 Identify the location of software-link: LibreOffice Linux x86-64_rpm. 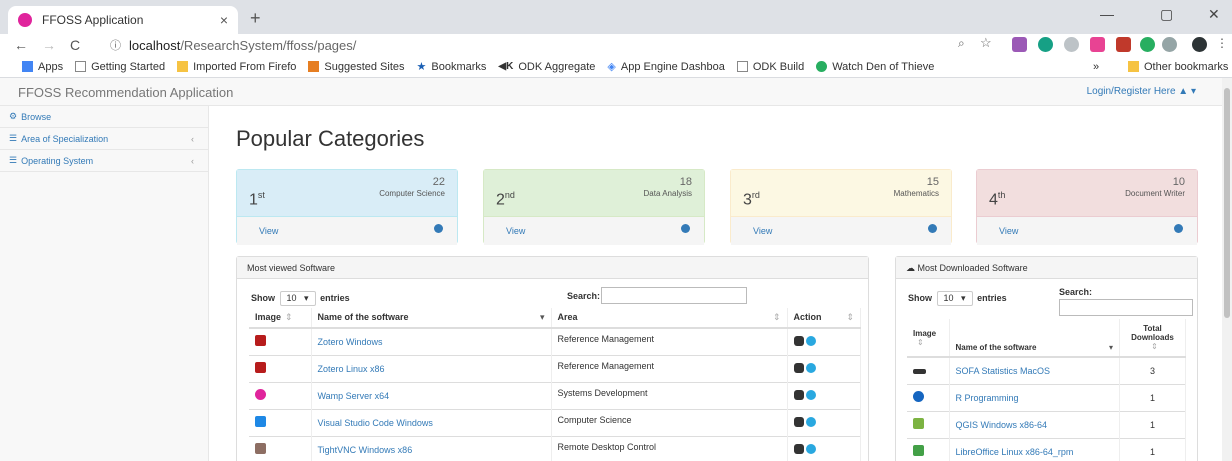
(1034, 449).